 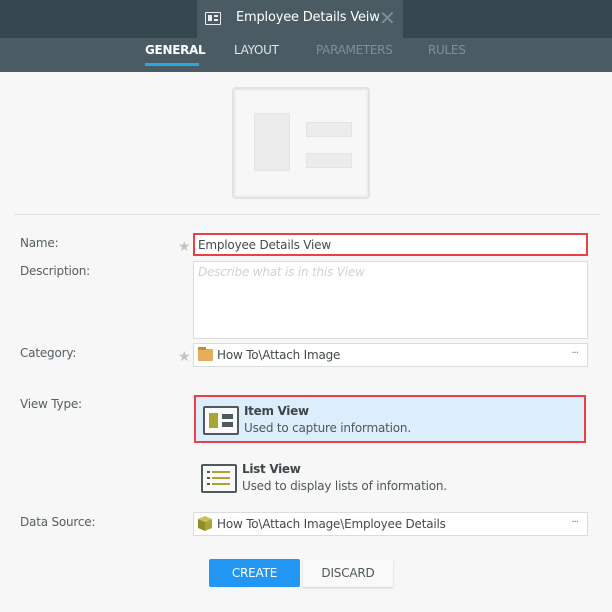 What do you see at coordinates (213, 18) in the screenshot?
I see `view-icon` at bounding box center [213, 18].